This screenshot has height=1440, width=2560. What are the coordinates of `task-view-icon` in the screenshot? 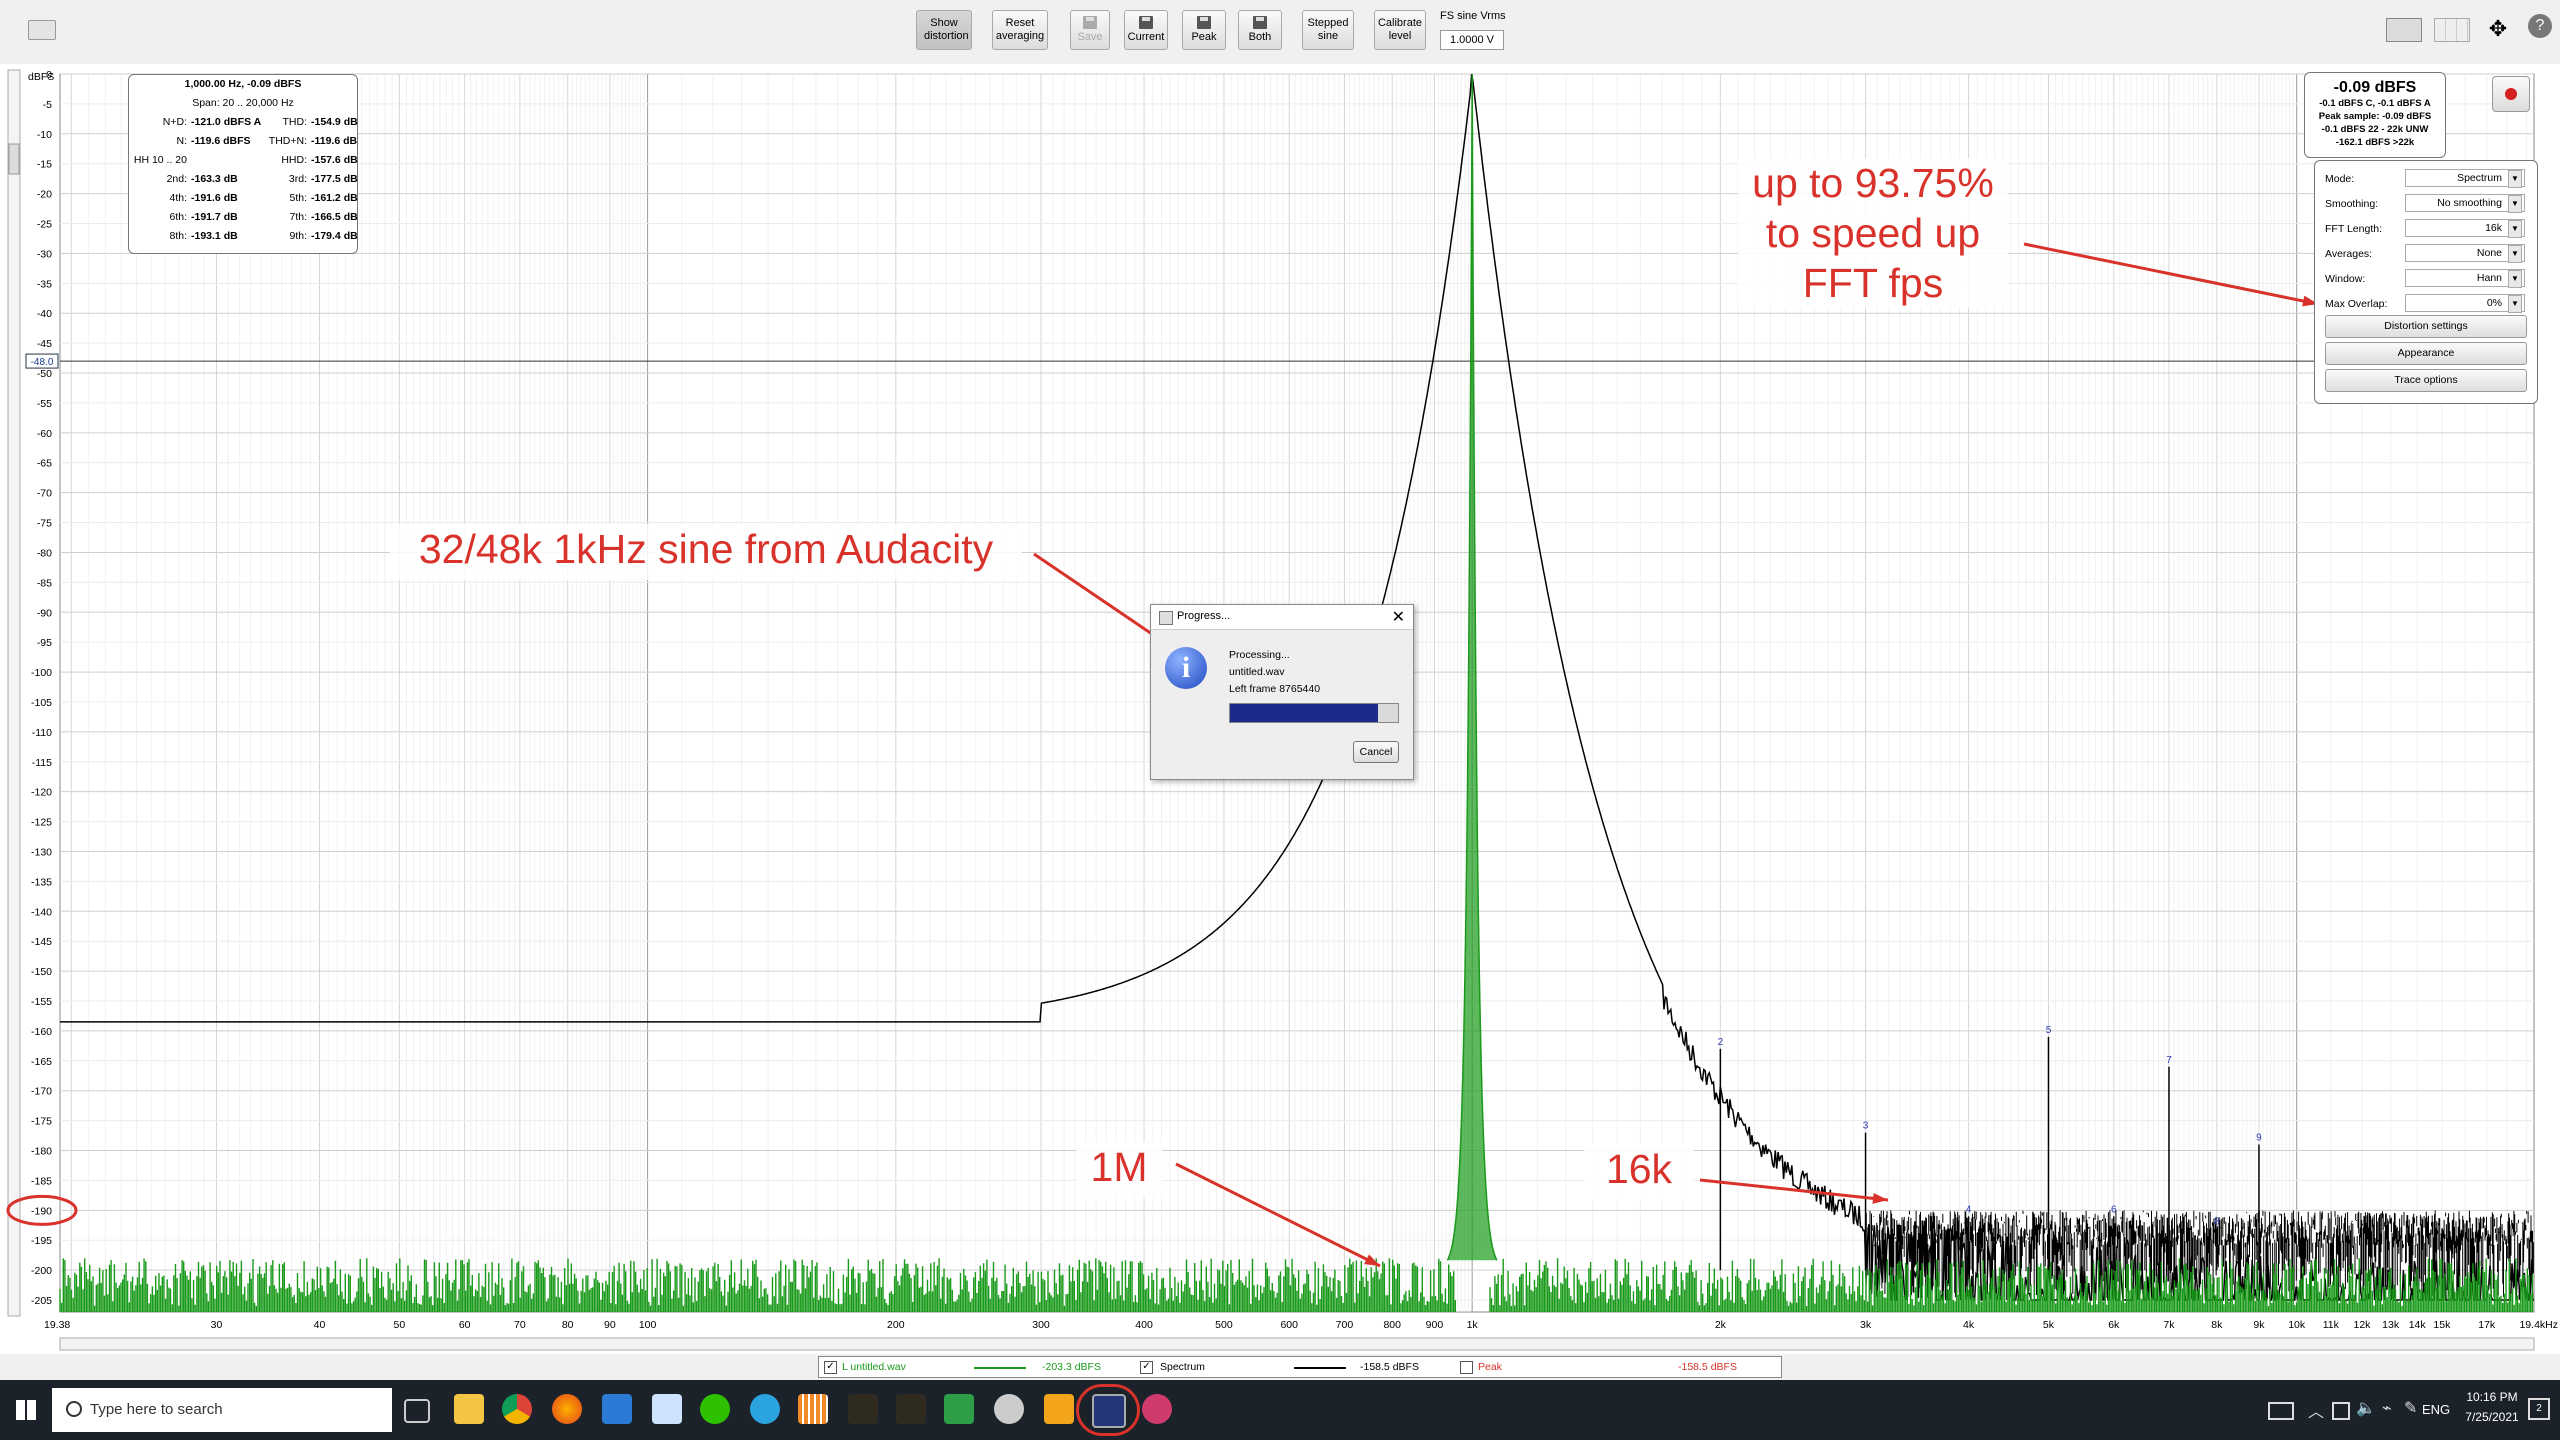 It's located at (417, 1411).